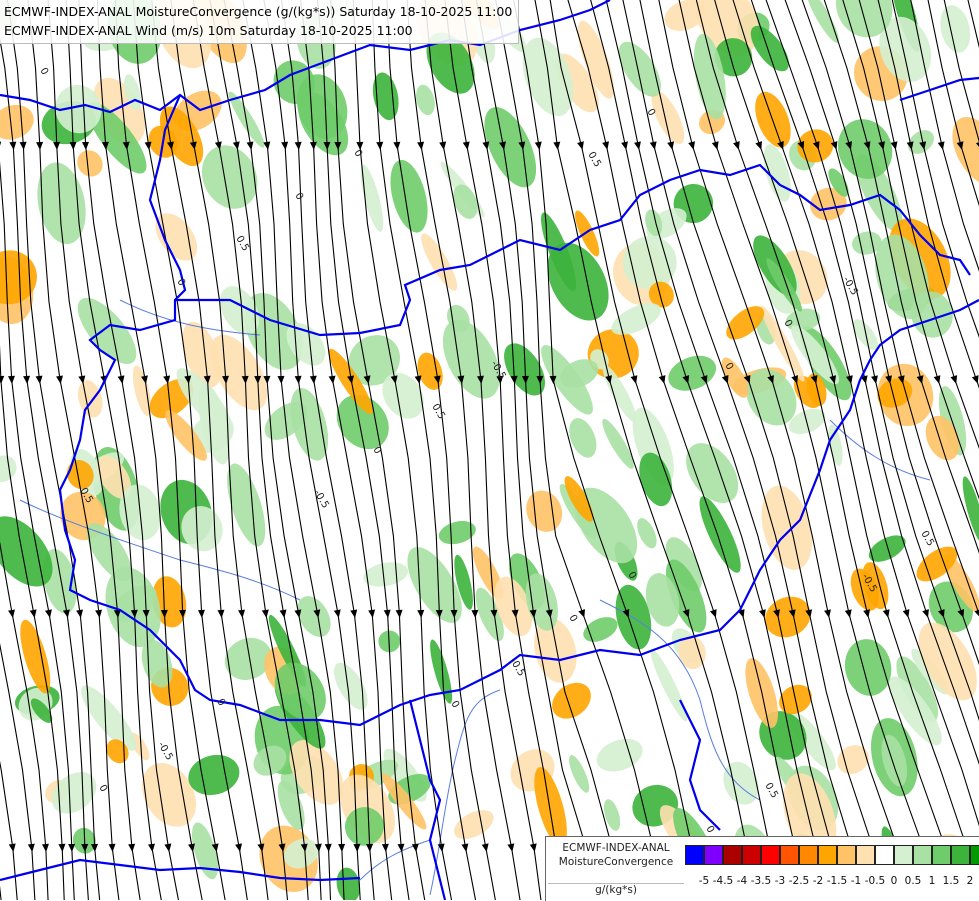 The image size is (979, 901). I want to click on legend-unit: g/(kg*s), so click(616, 890).